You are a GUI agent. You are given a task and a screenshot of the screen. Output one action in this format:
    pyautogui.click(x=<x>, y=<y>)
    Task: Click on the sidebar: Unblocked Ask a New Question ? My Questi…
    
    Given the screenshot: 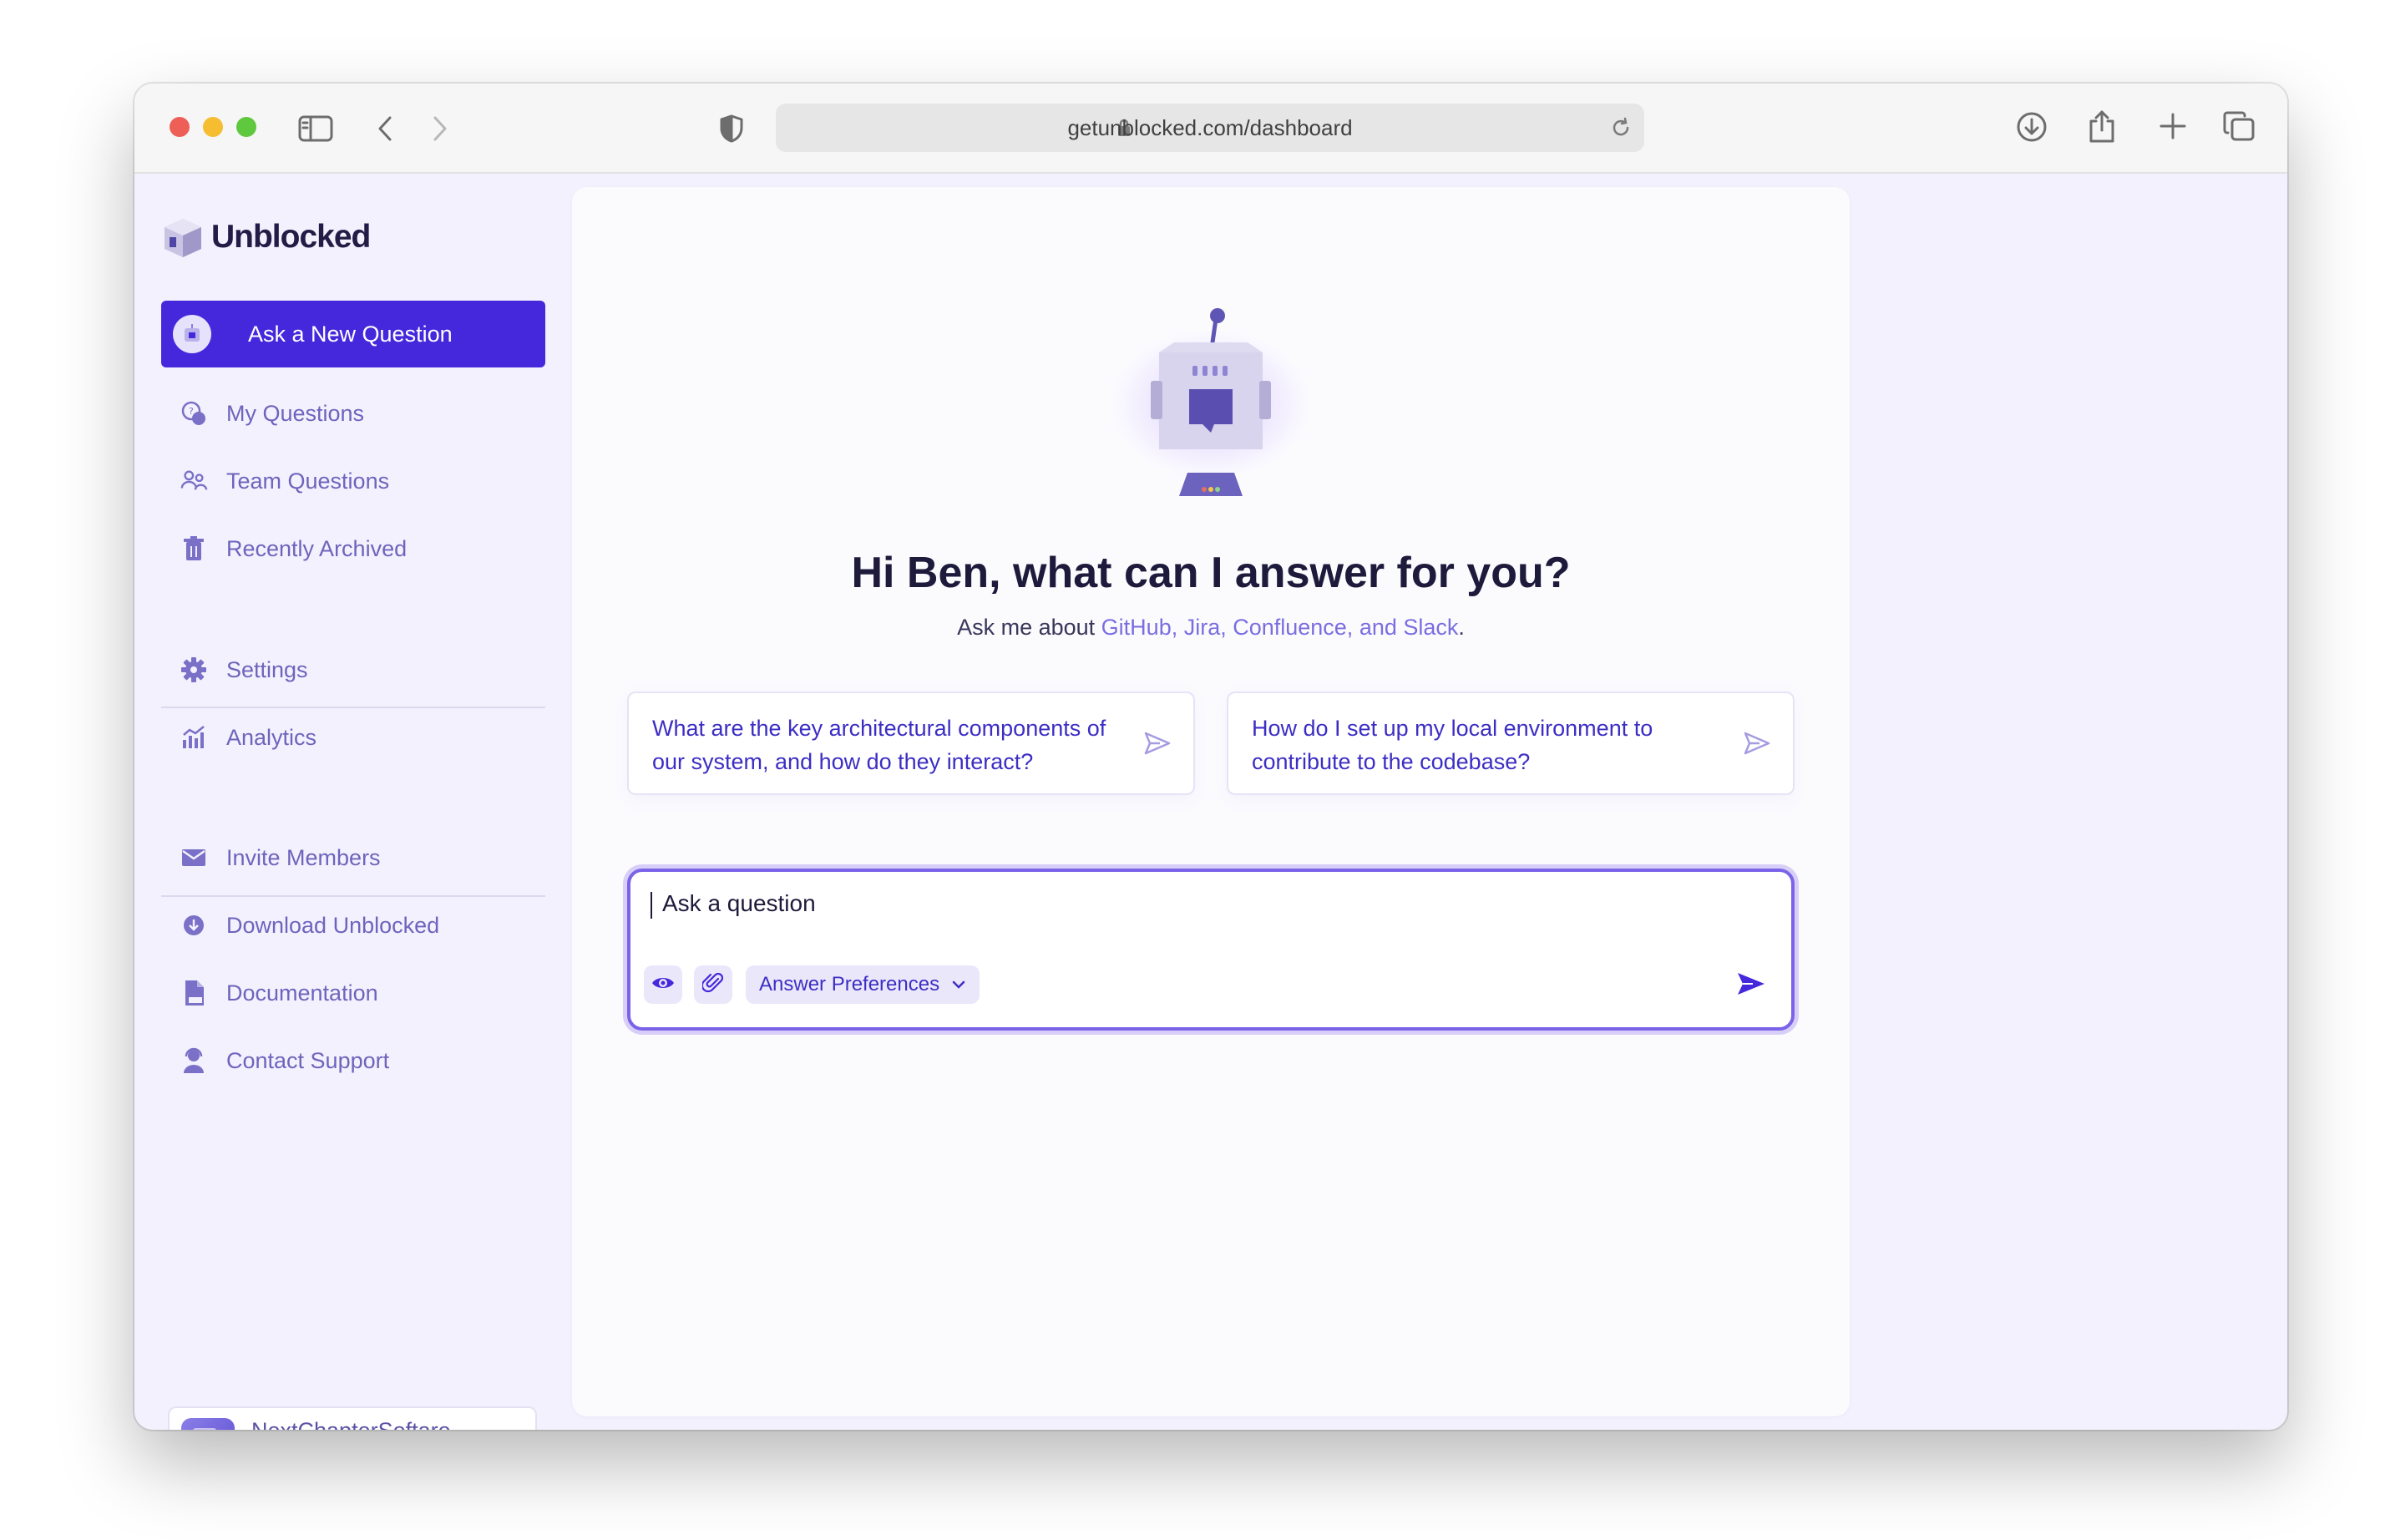 What is the action you would take?
    pyautogui.click(x=351, y=802)
    